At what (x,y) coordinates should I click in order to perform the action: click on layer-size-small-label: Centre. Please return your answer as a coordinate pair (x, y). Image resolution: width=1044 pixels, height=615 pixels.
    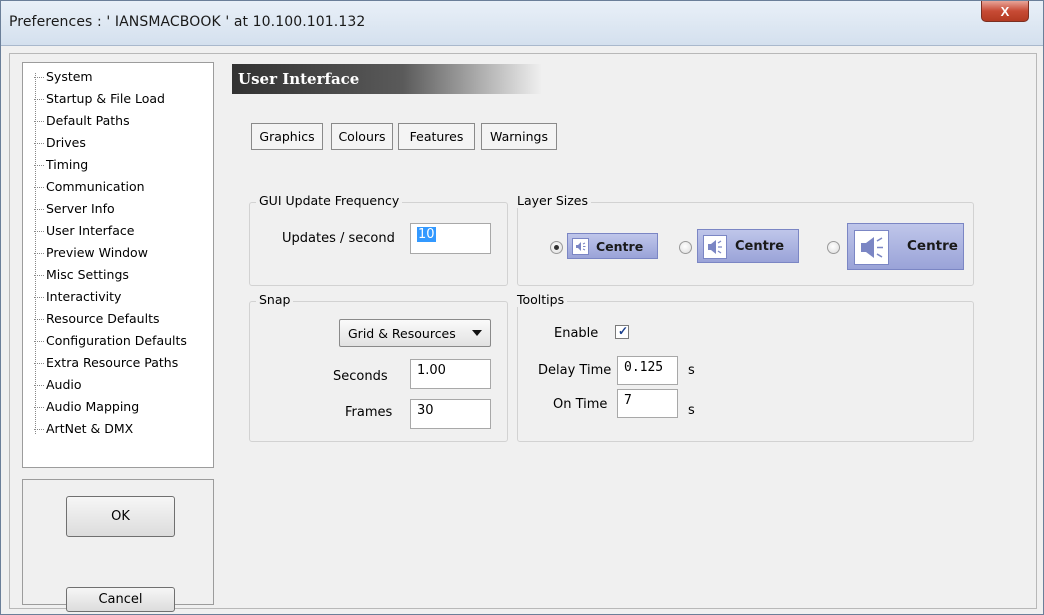
    Looking at the image, I should click on (620, 246).